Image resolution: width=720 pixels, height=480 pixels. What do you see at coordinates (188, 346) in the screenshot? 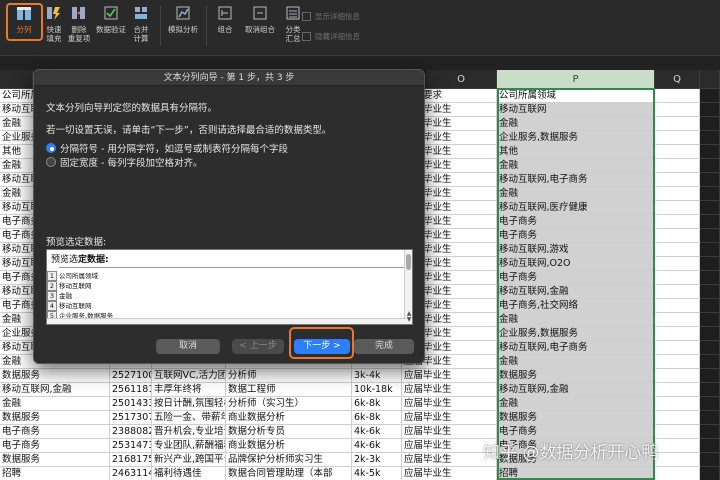
I see `cancel-button: 取消` at bounding box center [188, 346].